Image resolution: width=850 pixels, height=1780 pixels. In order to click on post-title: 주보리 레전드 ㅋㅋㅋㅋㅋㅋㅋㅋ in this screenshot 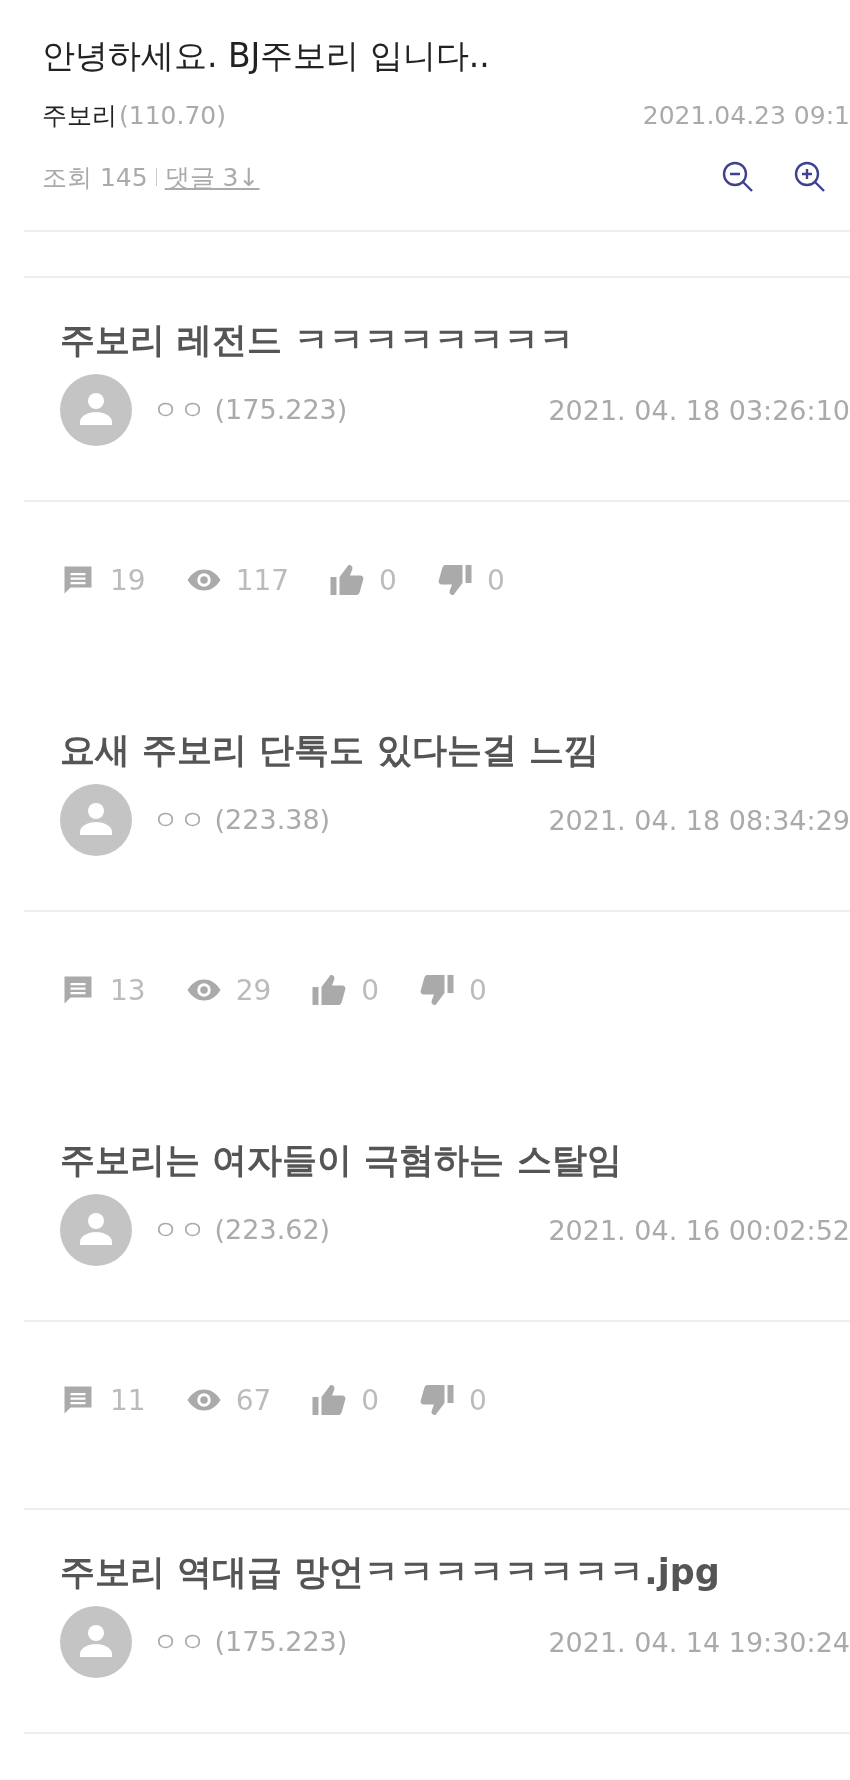, I will do `click(455, 340)`.